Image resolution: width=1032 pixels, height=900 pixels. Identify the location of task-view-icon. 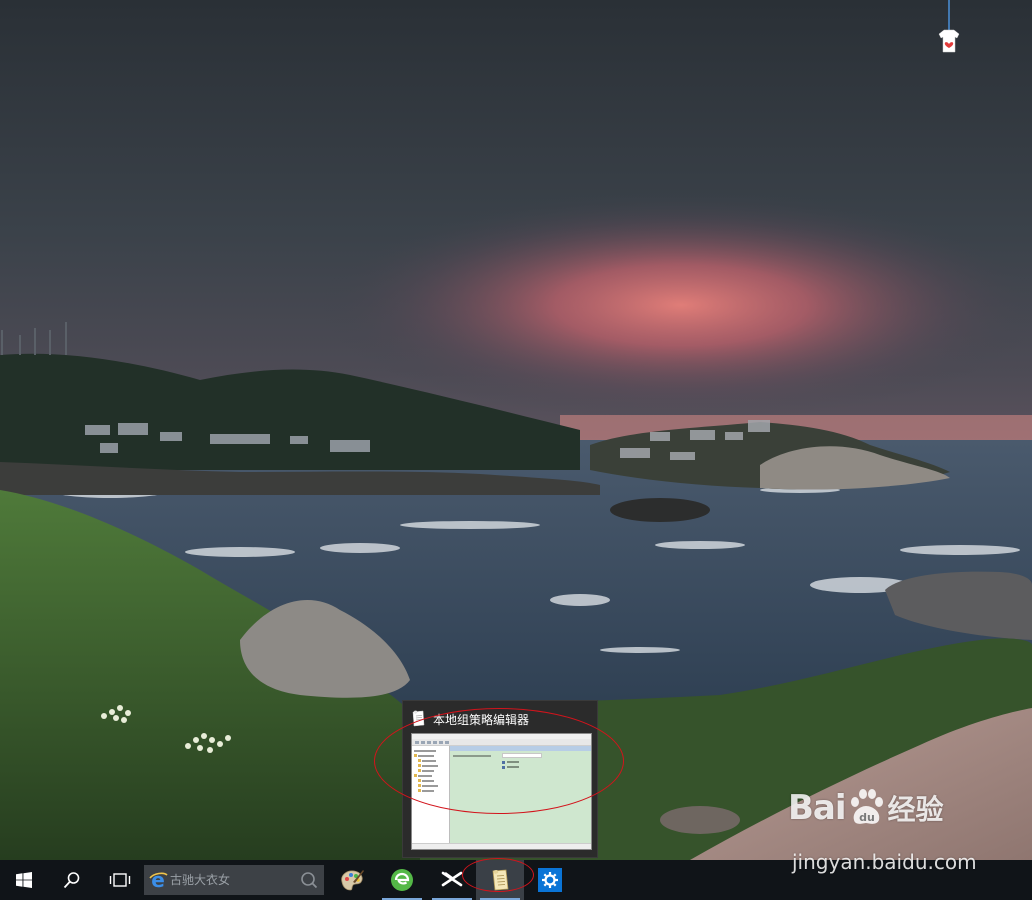
(120, 880).